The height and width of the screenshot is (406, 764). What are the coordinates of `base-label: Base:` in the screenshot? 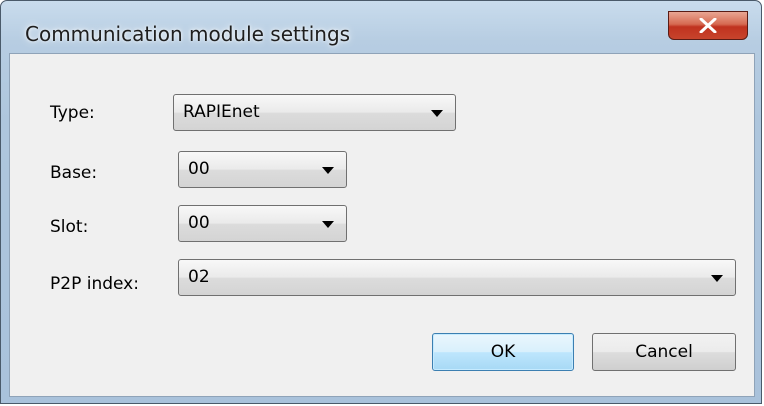 It's located at (74, 173).